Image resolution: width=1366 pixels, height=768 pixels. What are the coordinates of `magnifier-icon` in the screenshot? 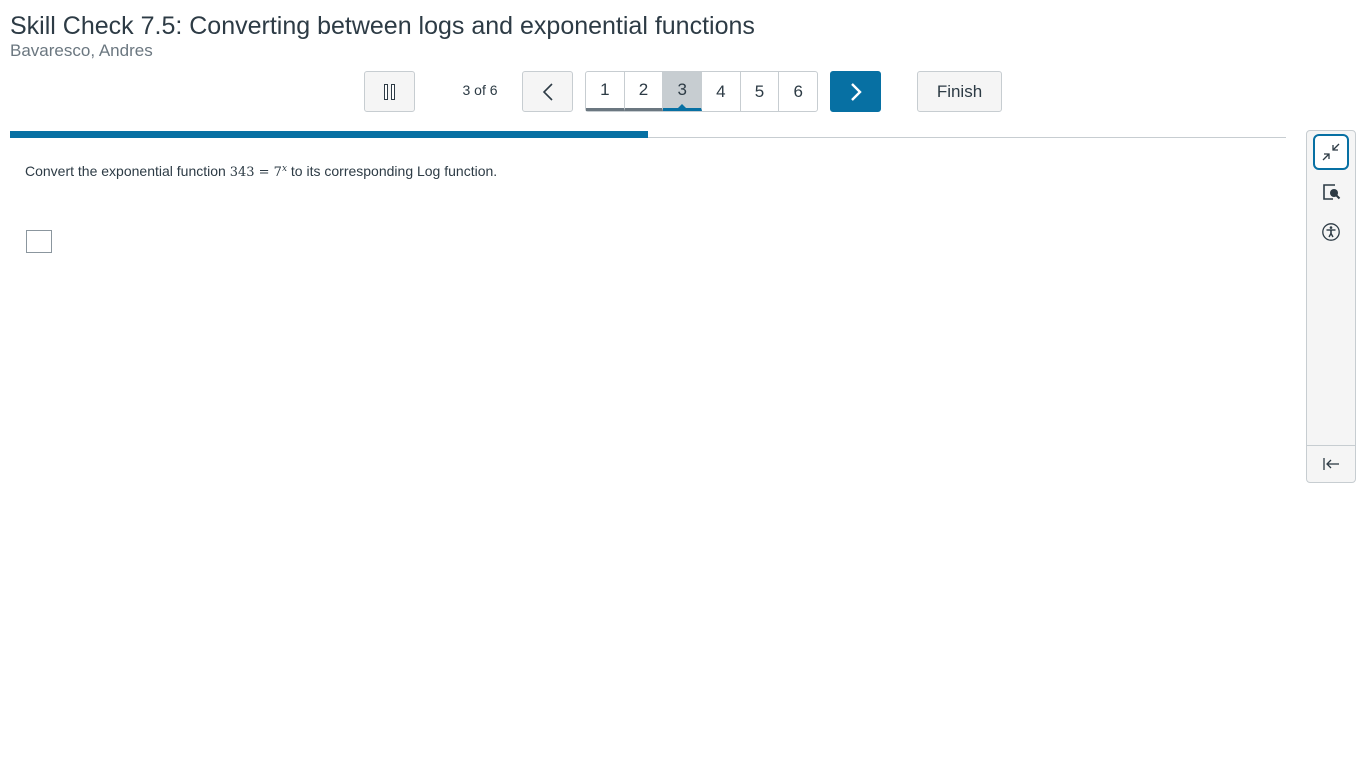 It's located at (1332, 192).